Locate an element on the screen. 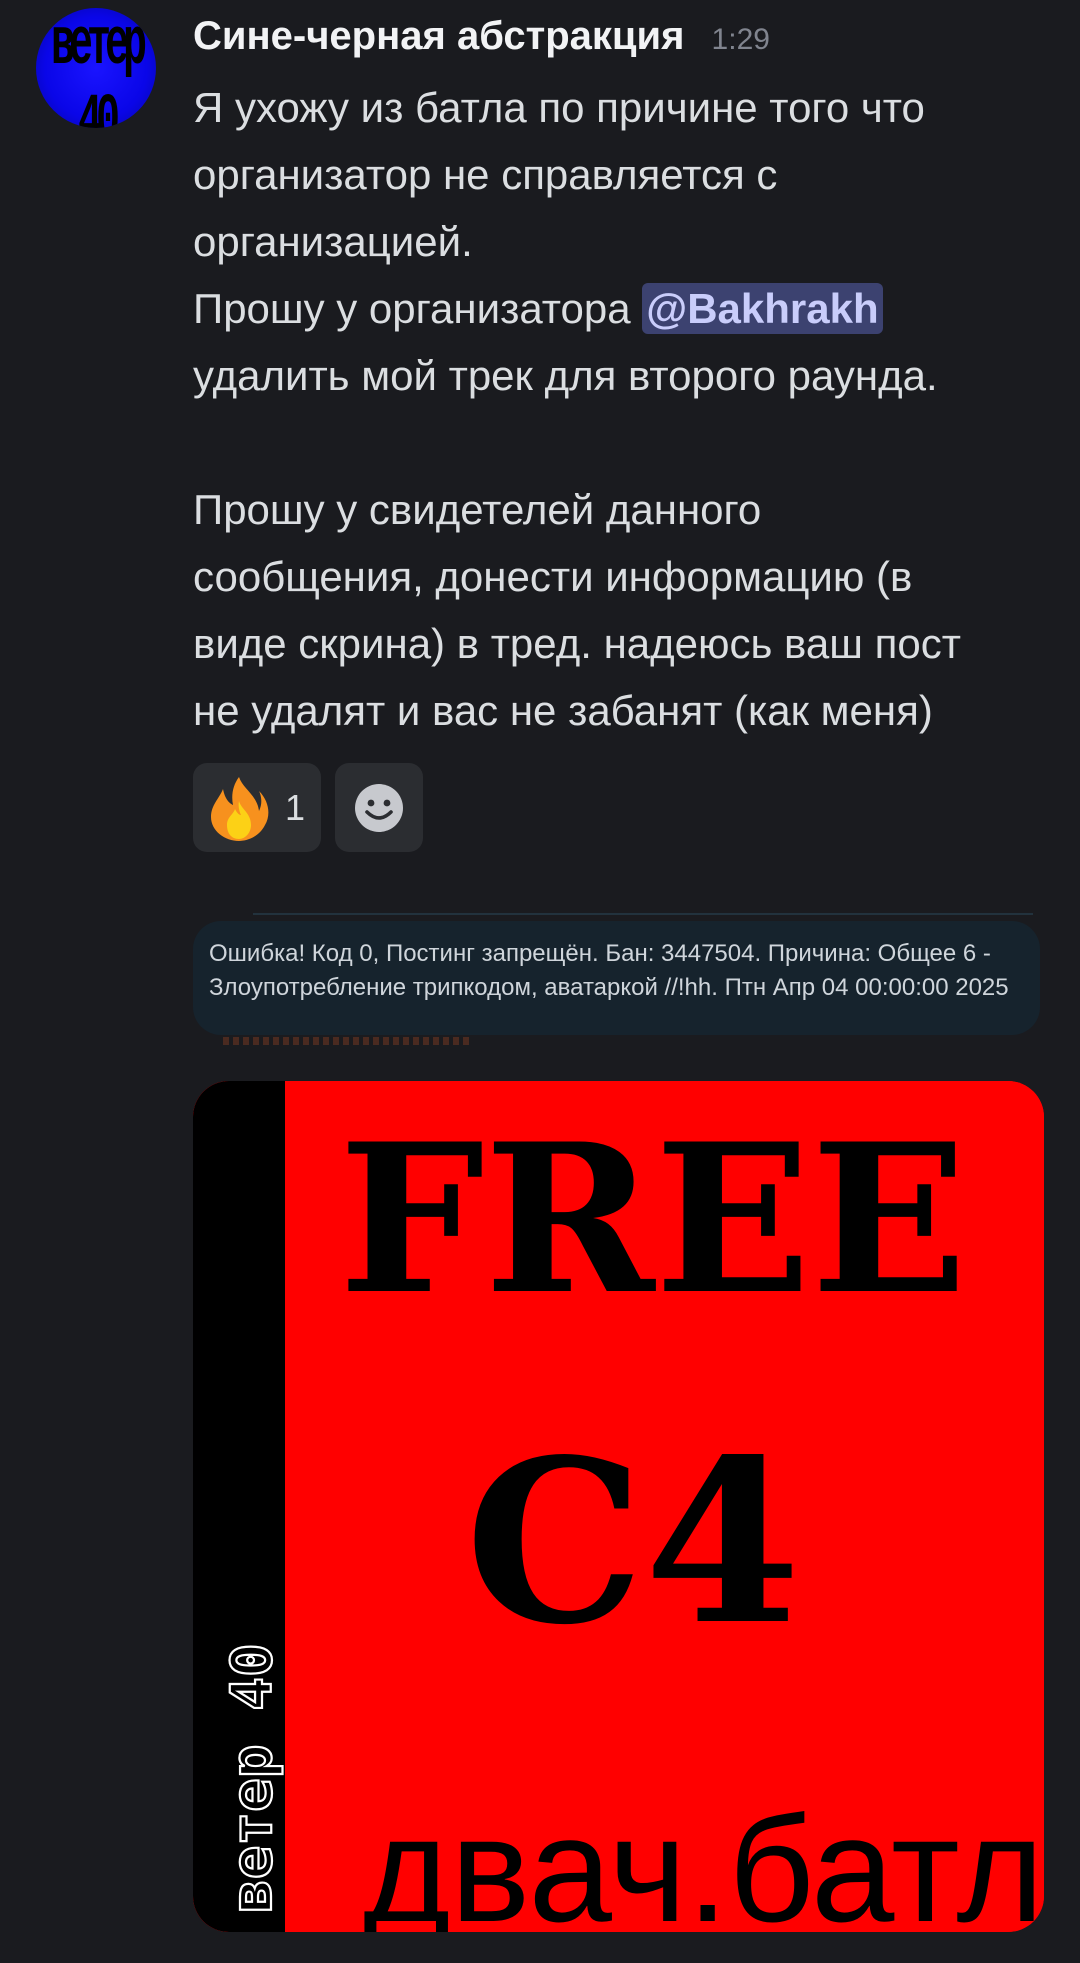 The width and height of the screenshot is (1080, 1963). reaction-count: 1 is located at coordinates (295, 807).